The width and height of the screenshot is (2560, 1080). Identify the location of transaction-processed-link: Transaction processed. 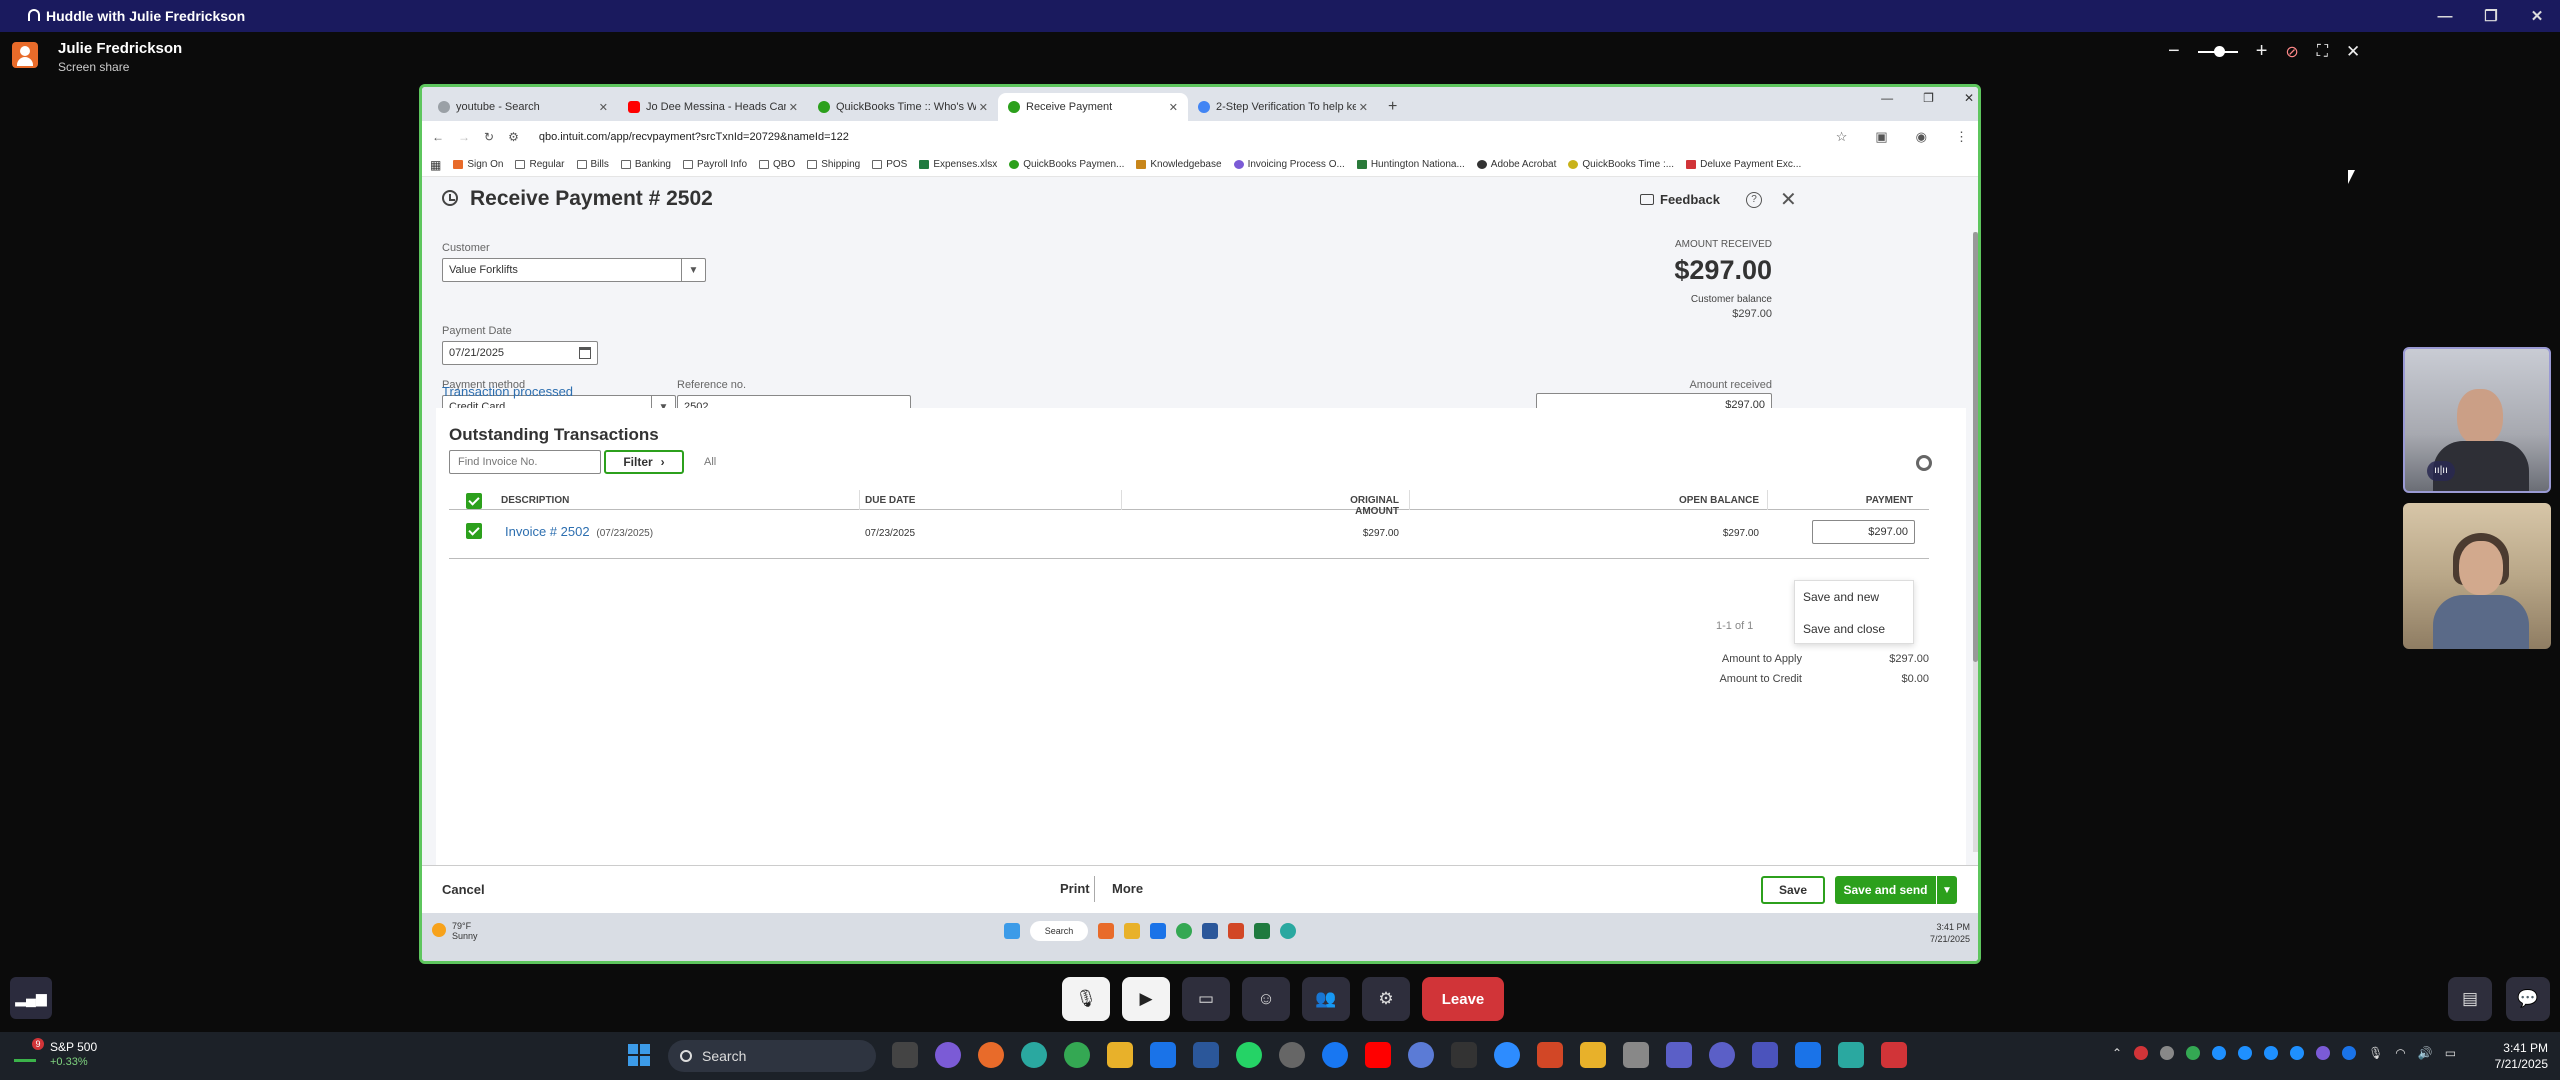
(507, 391).